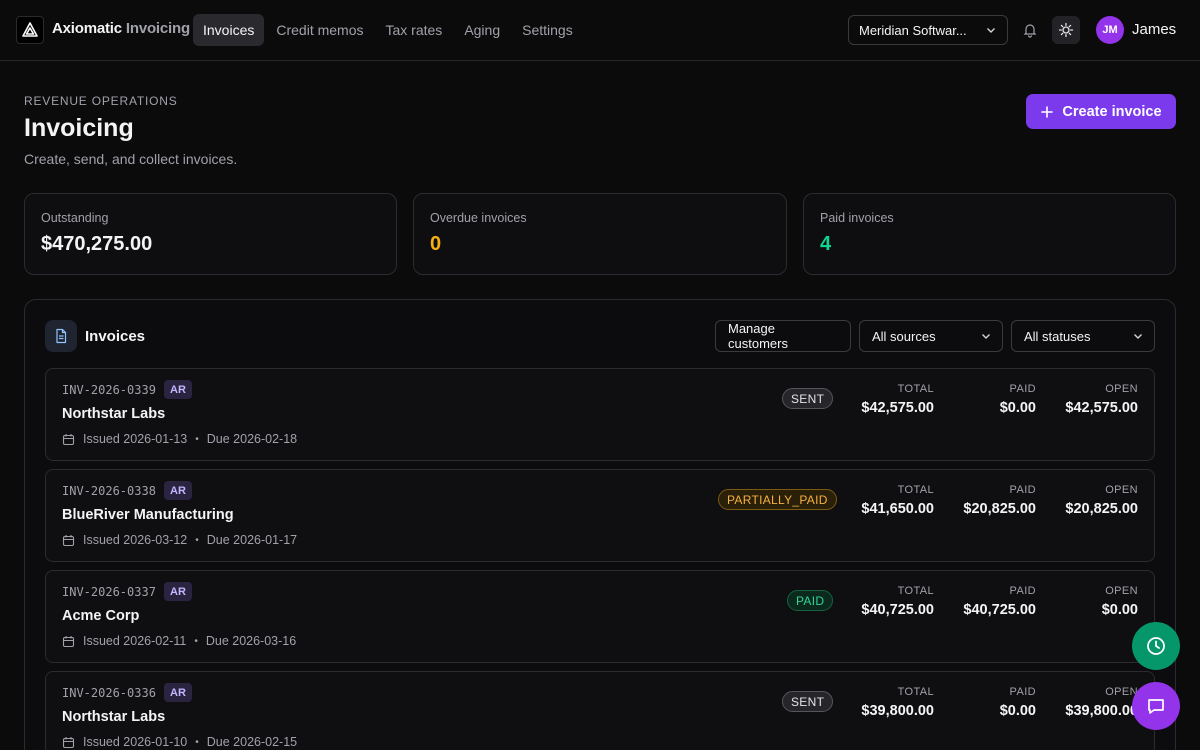 This screenshot has height=750, width=1200. I want to click on stat-value: 0, so click(436, 244).